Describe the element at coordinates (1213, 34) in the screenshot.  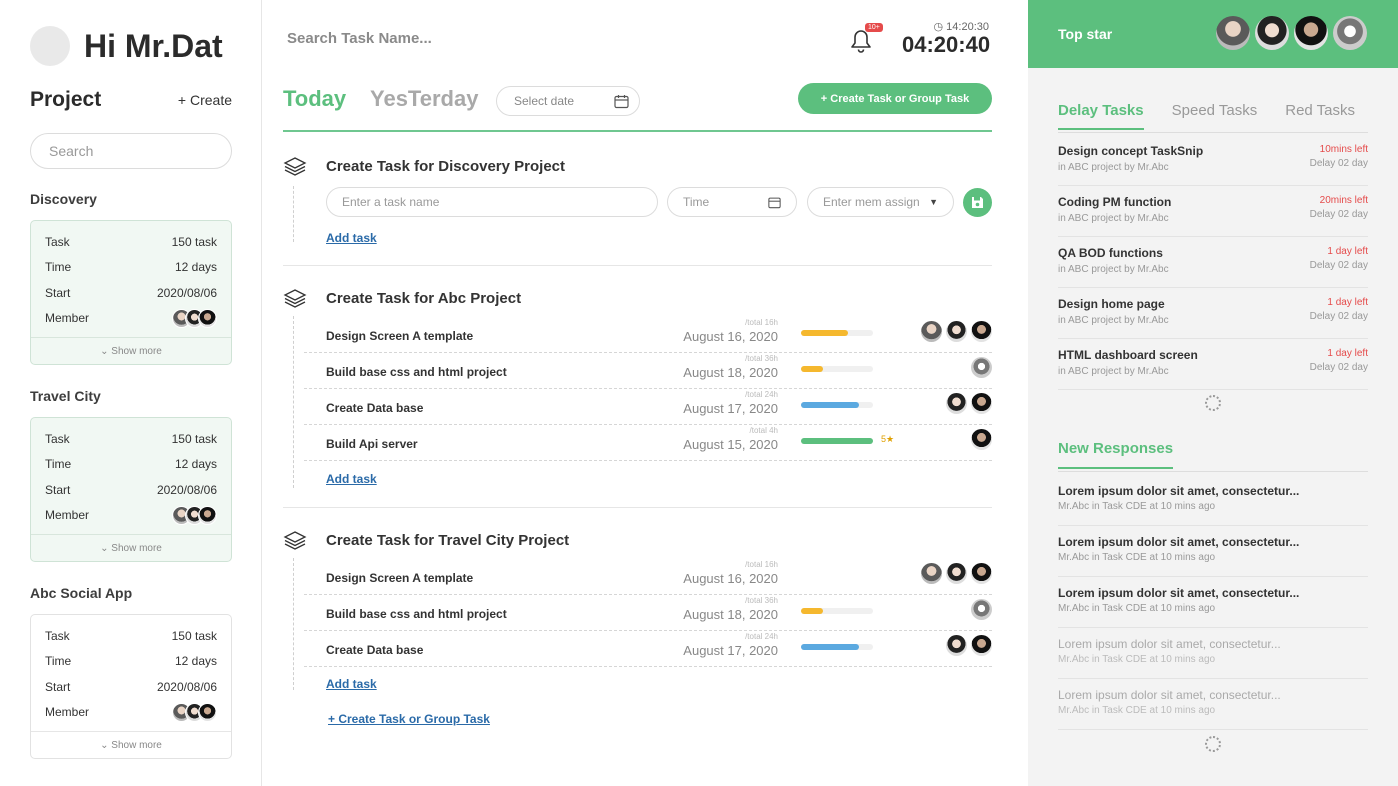
I see `top-star-bar: Top star` at that location.